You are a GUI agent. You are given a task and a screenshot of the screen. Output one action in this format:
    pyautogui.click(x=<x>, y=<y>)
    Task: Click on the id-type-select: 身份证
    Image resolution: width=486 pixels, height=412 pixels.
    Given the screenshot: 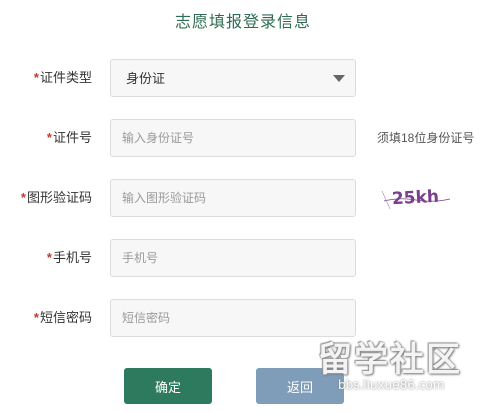 What is the action you would take?
    pyautogui.click(x=233, y=78)
    